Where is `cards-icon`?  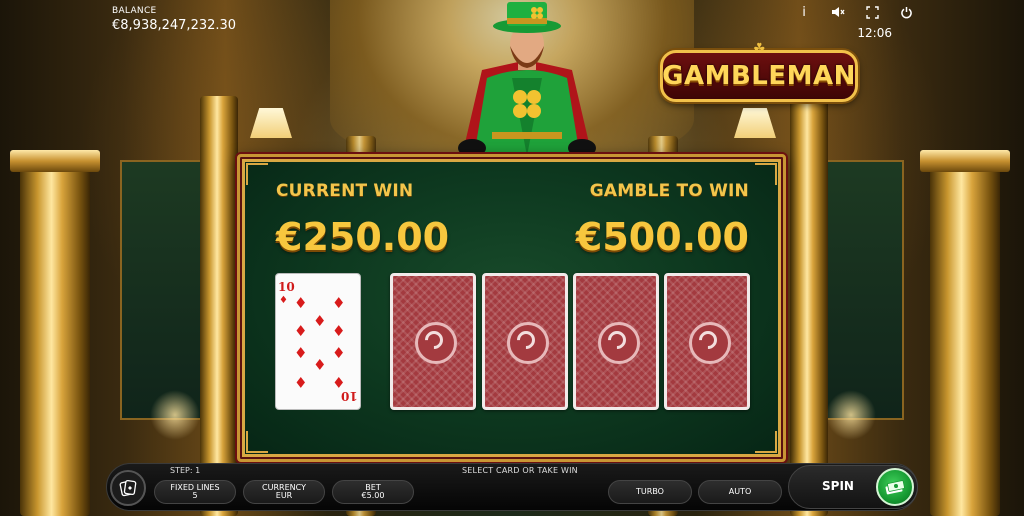
cards-icon is located at coordinates (128, 488).